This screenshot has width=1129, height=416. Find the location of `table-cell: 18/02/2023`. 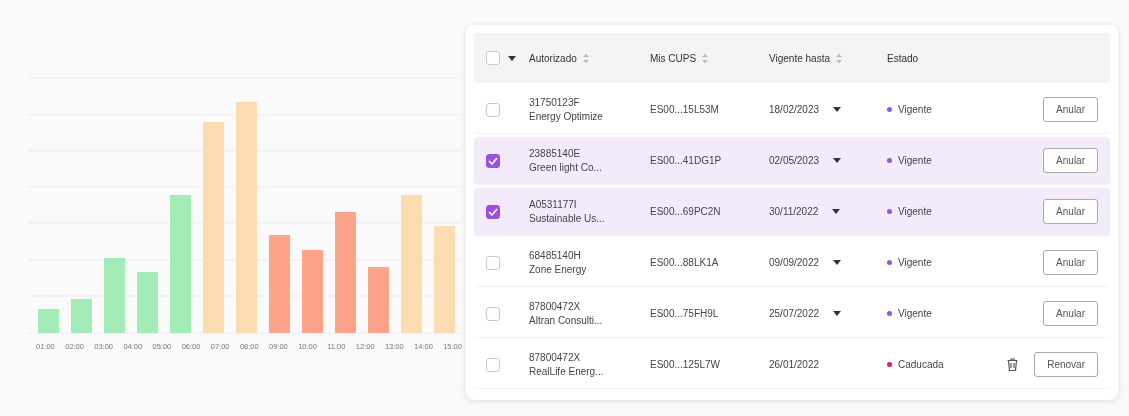

table-cell: 18/02/2023 is located at coordinates (794, 109).